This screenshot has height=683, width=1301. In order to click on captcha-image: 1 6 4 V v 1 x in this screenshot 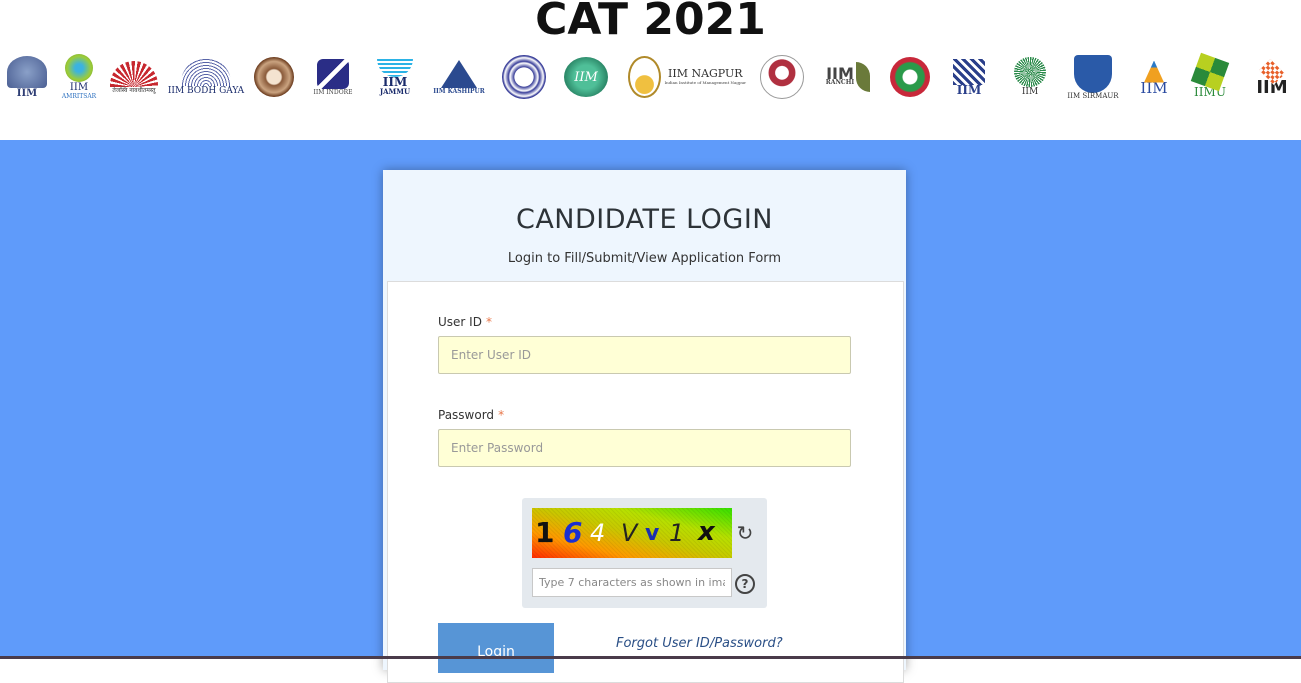, I will do `click(632, 533)`.